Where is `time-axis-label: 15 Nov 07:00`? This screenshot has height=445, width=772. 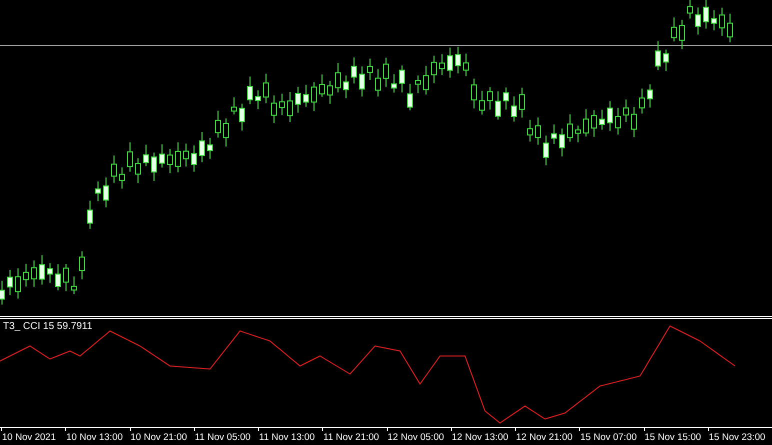
time-axis-label: 15 Nov 07:00 is located at coordinates (608, 437).